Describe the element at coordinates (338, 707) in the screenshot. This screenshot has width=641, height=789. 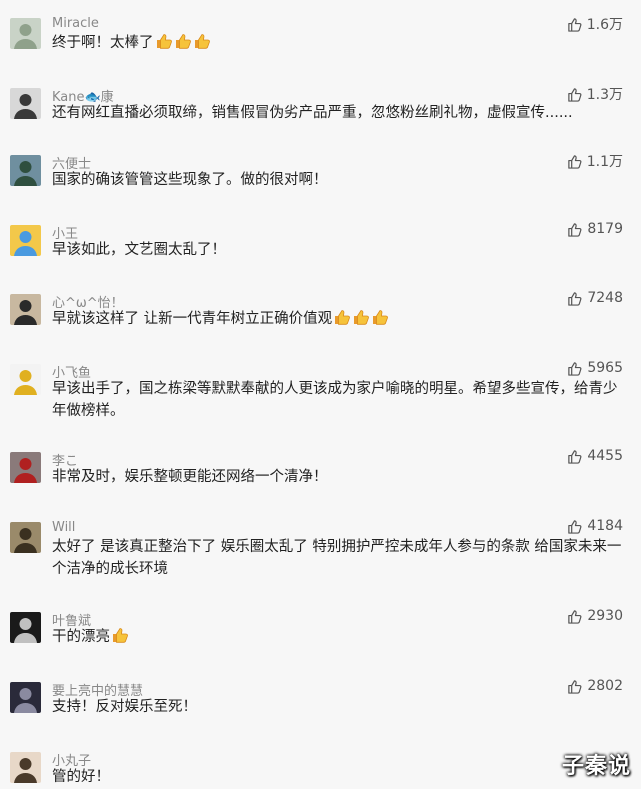
I see `comment-text: 支持！反对娱乐至死！` at that location.